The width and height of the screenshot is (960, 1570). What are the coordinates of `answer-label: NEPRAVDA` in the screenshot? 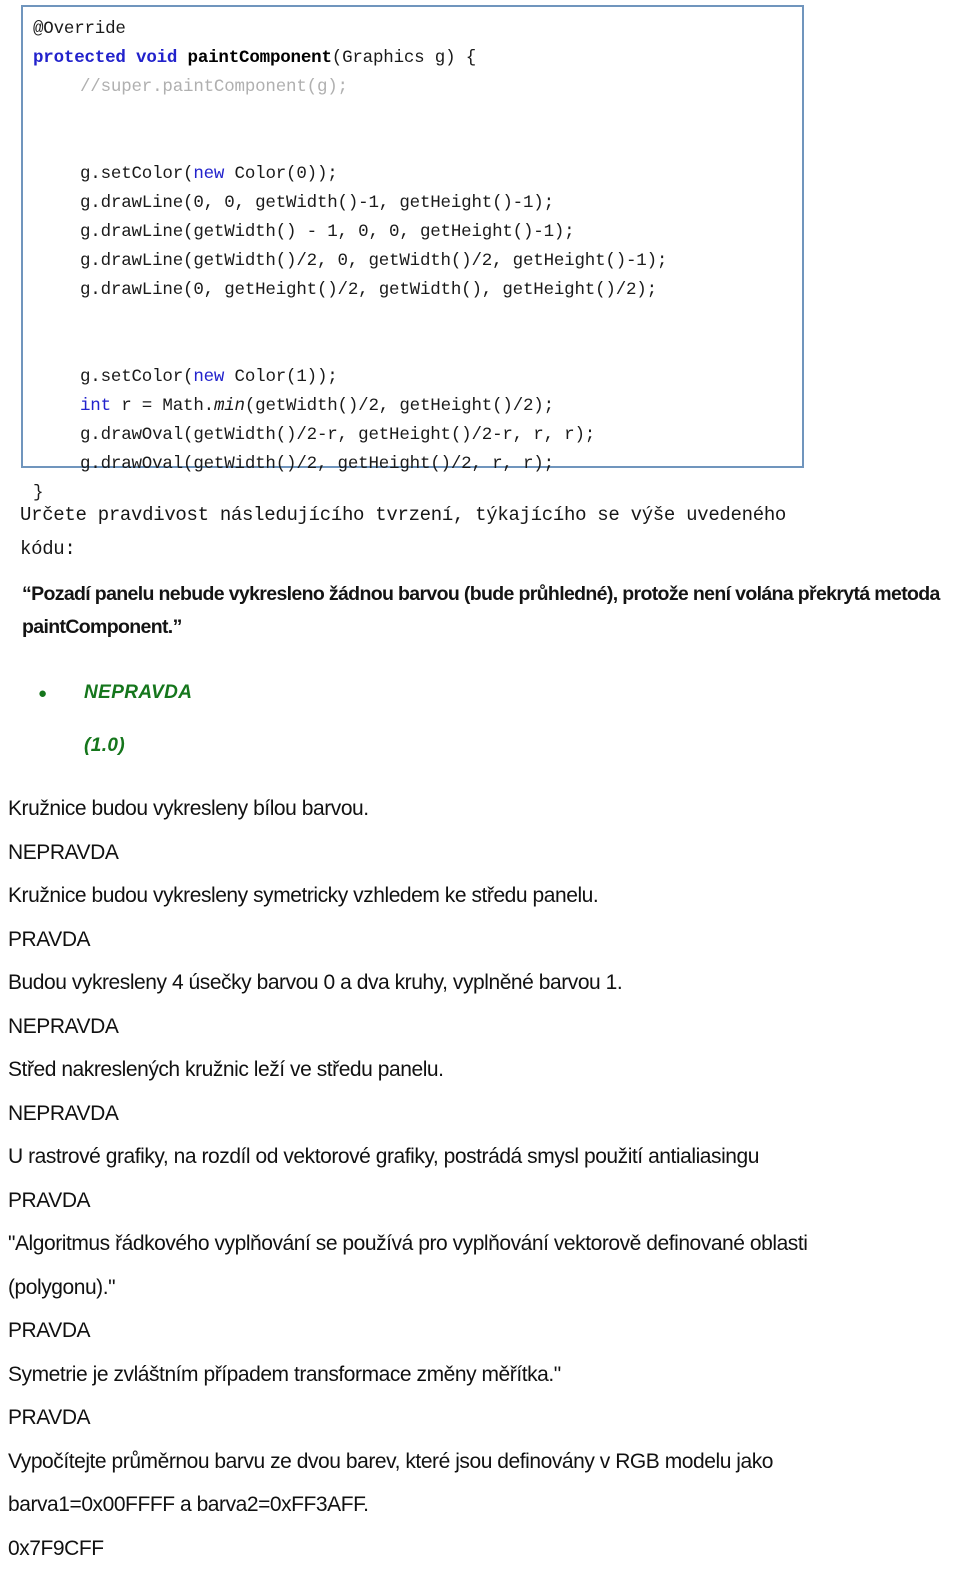 It's located at (123, 693).